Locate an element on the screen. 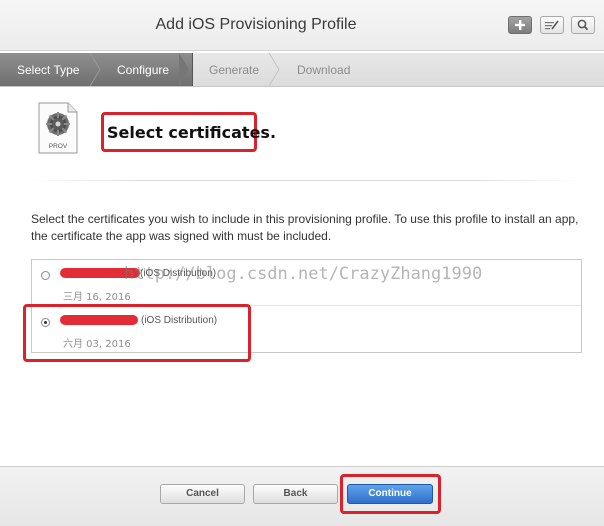 The width and height of the screenshot is (604, 526). search-button is located at coordinates (583, 25).